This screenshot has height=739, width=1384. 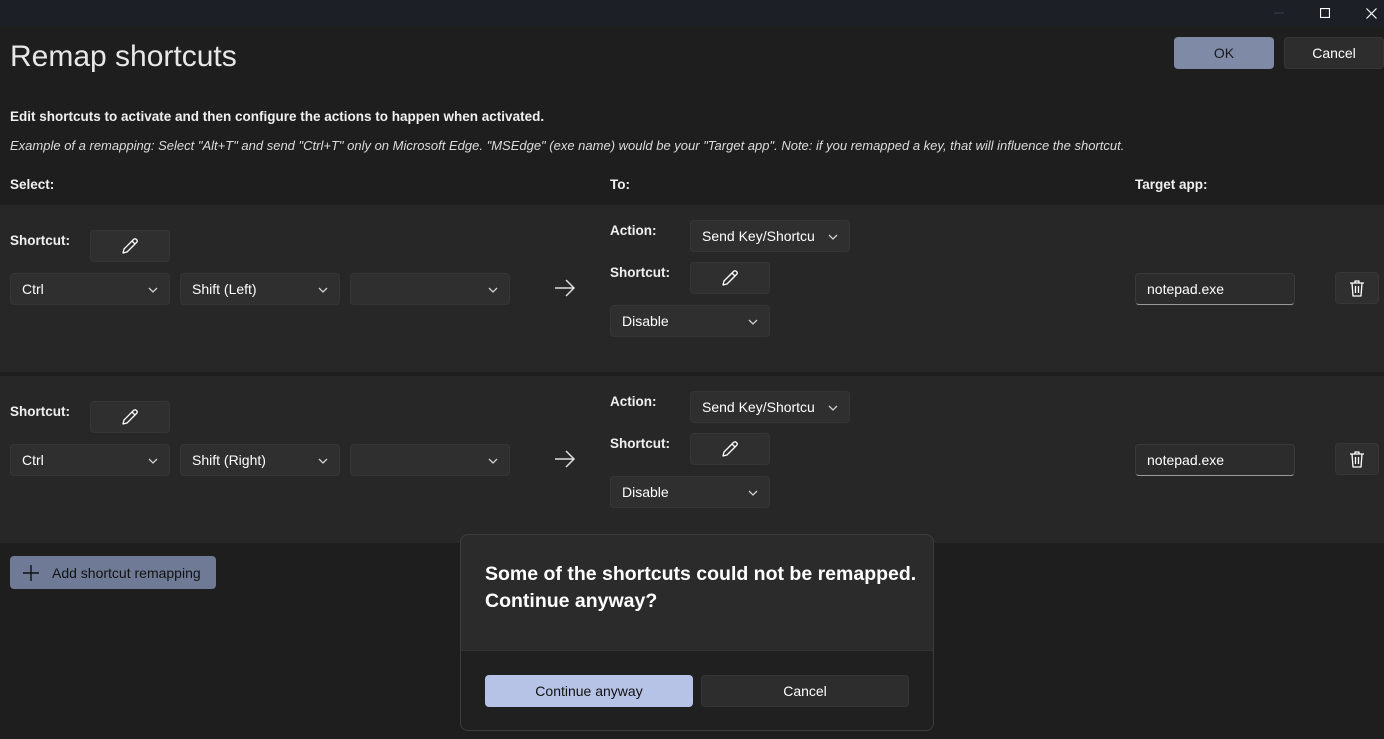 What do you see at coordinates (620, 184) in the screenshot?
I see `column-header-to: To:` at bounding box center [620, 184].